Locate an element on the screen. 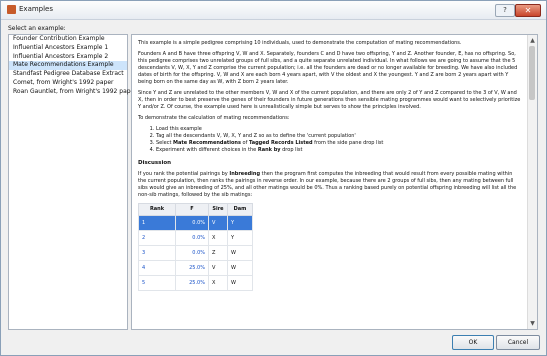 The width and height of the screenshot is (547, 356). scroll-down-arrow-icon: ▼ is located at coordinates (532, 323).